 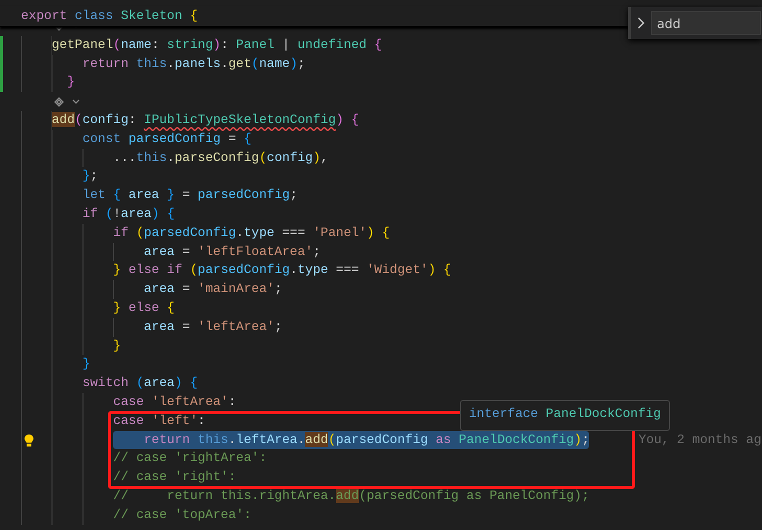 What do you see at coordinates (190, 120) in the screenshot?
I see `code-line: add(config: IPublicTypeSkeletonConfig) {` at bounding box center [190, 120].